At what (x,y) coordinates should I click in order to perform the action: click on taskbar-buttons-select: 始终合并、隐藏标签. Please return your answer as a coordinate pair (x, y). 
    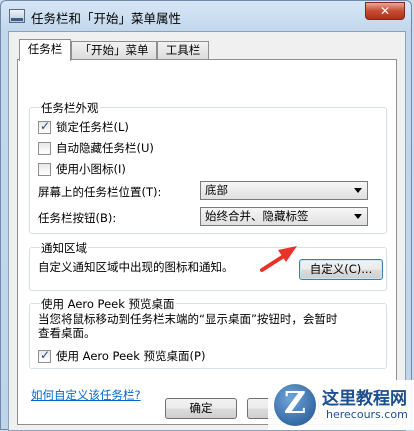
    Looking at the image, I should click on (284, 216).